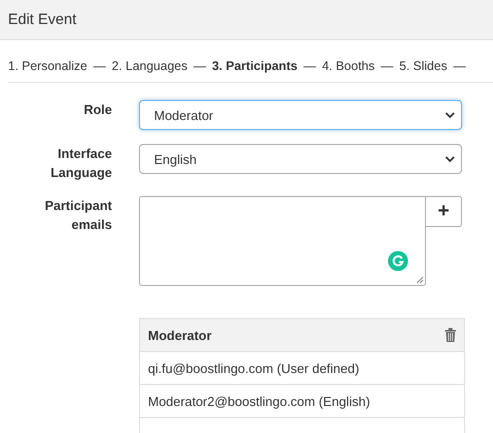 This screenshot has width=493, height=433. What do you see at coordinates (81, 163) in the screenshot?
I see `field-label: Interface Language` at bounding box center [81, 163].